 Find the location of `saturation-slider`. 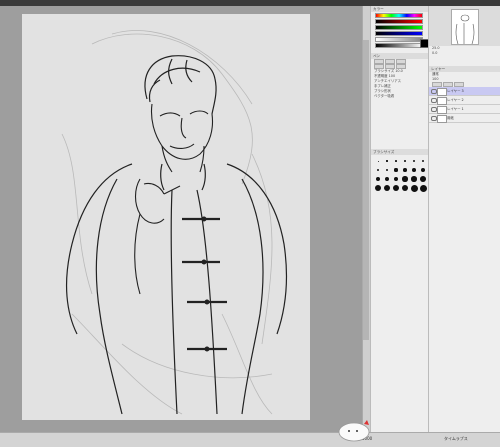

saturation-slider is located at coordinates (399, 39).